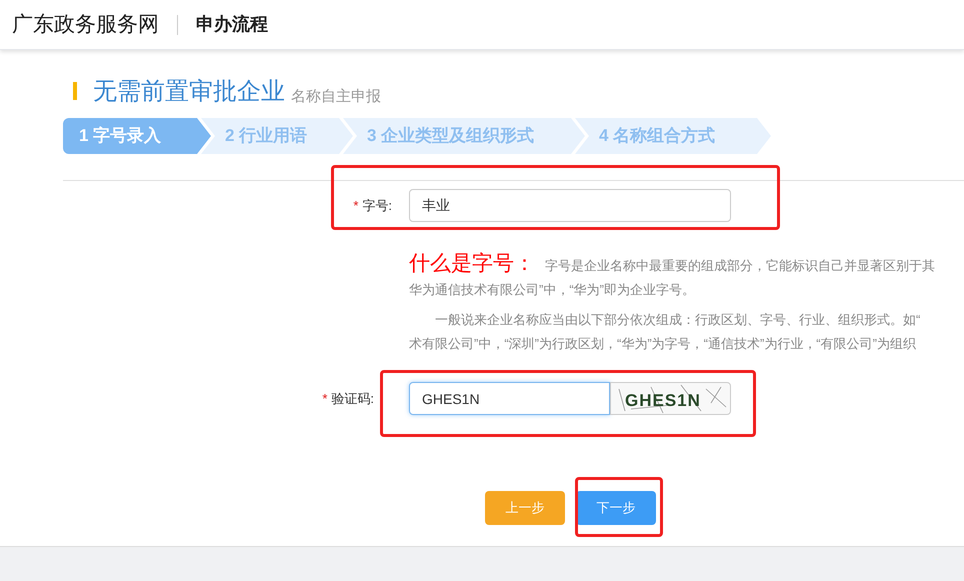  What do you see at coordinates (678, 320) in the screenshot?
I see `help-text: 一般说来企业名称应当由以下部分依次组成：行政区划、字号、行业、组织形式。如“` at bounding box center [678, 320].